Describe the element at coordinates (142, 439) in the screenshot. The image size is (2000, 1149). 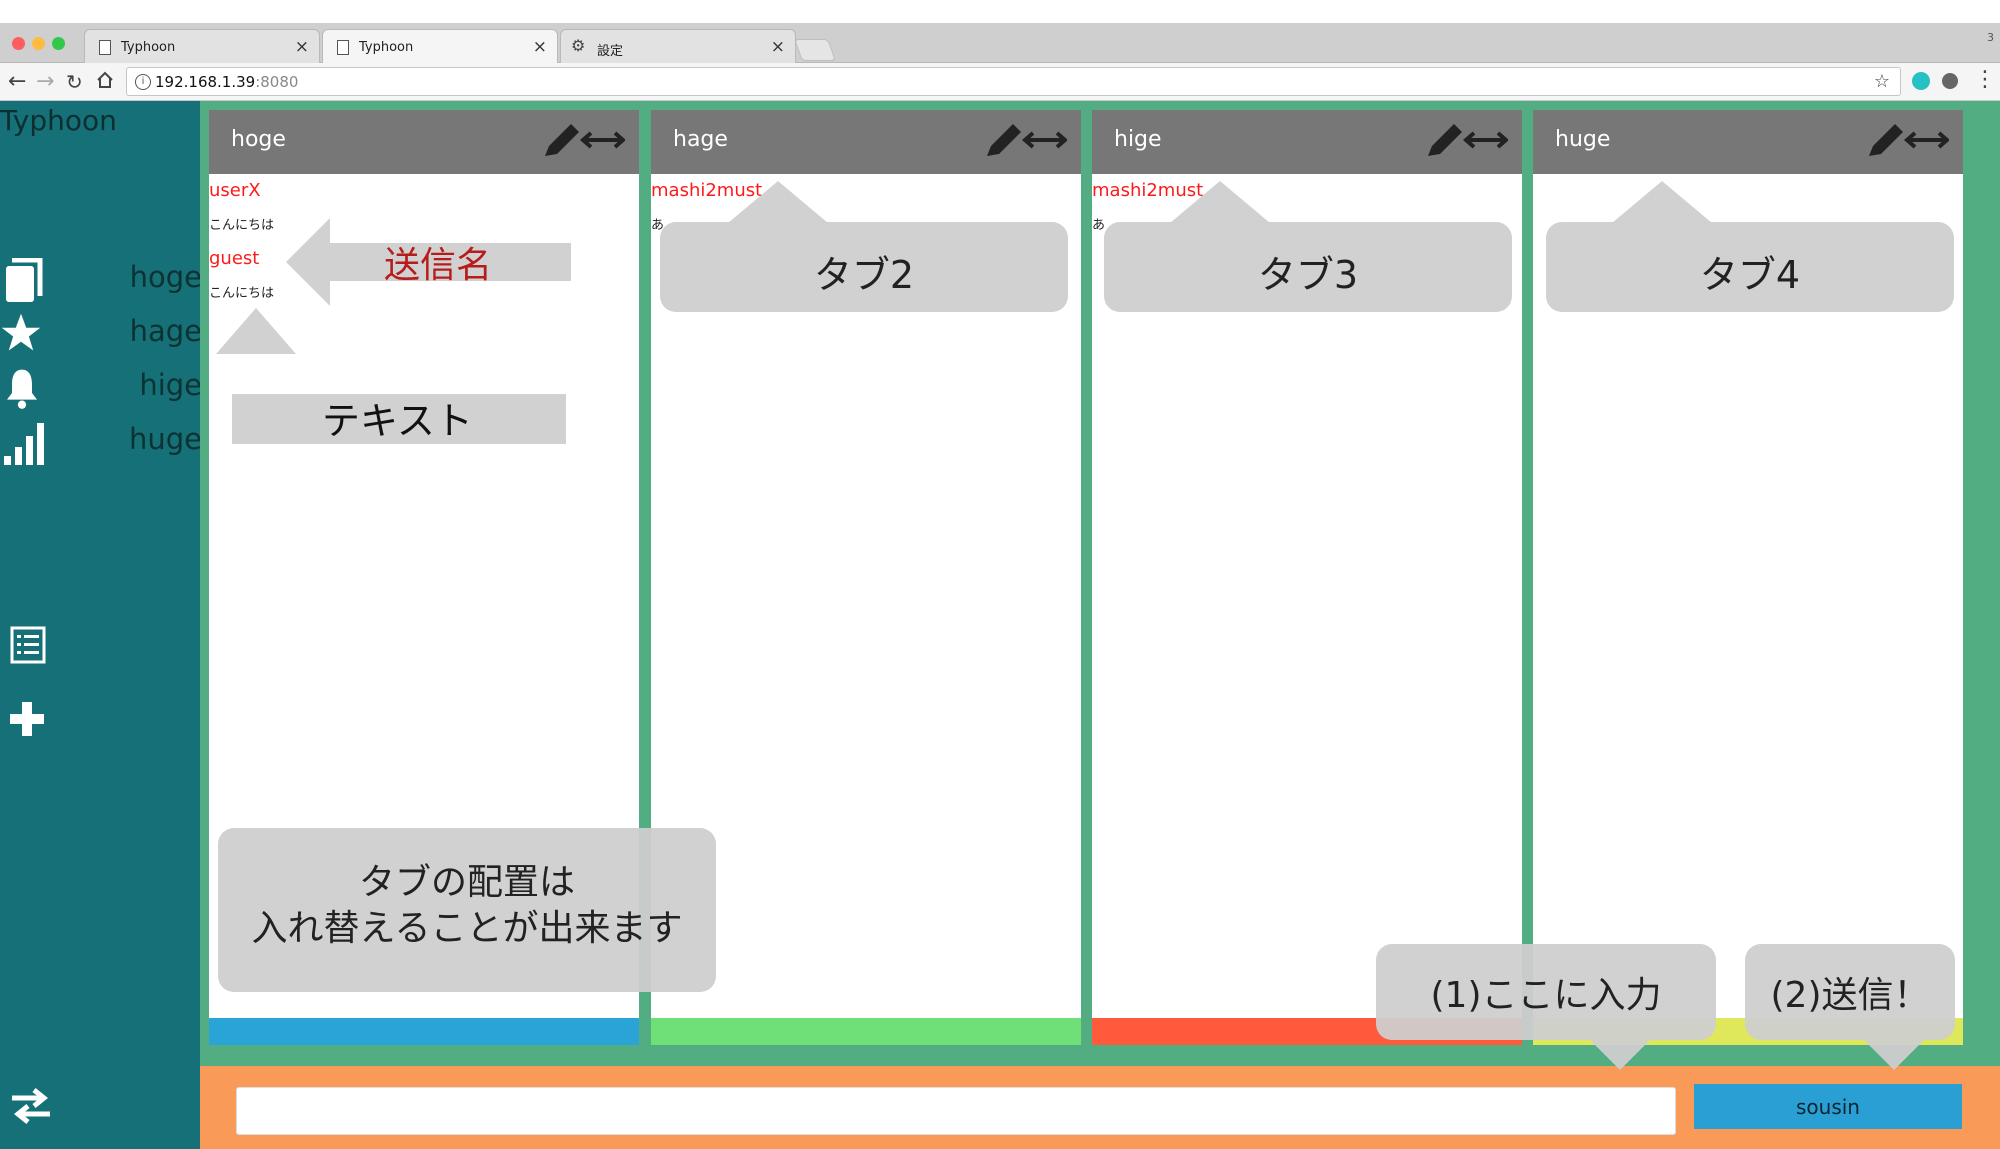
I see `sidebar-item-huge: huge` at that location.